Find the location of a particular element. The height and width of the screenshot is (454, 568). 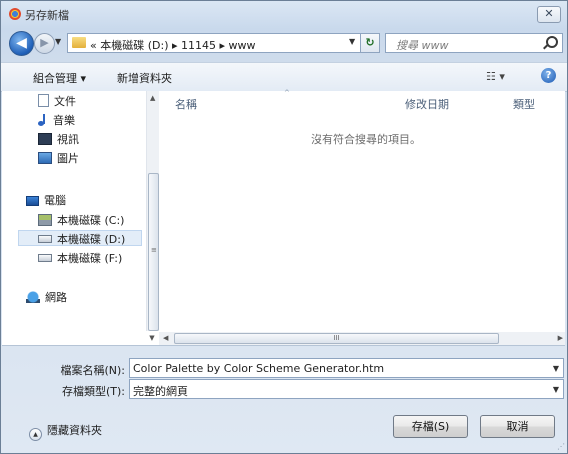

search-box: 搜尋 www is located at coordinates (474, 43).